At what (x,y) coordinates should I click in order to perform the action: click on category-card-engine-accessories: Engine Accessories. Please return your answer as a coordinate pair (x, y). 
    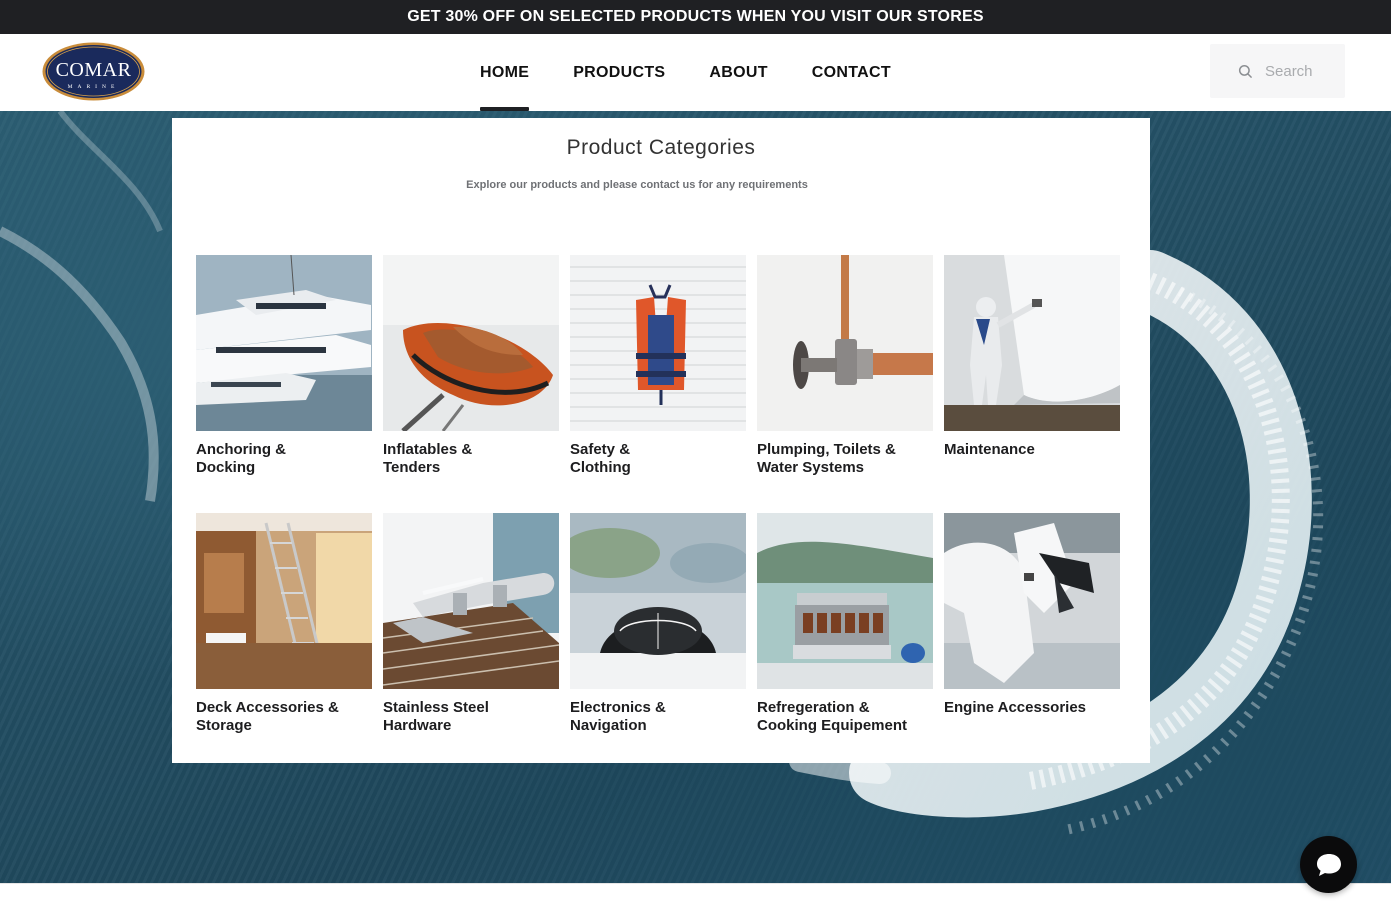
    Looking at the image, I should click on (1032, 615).